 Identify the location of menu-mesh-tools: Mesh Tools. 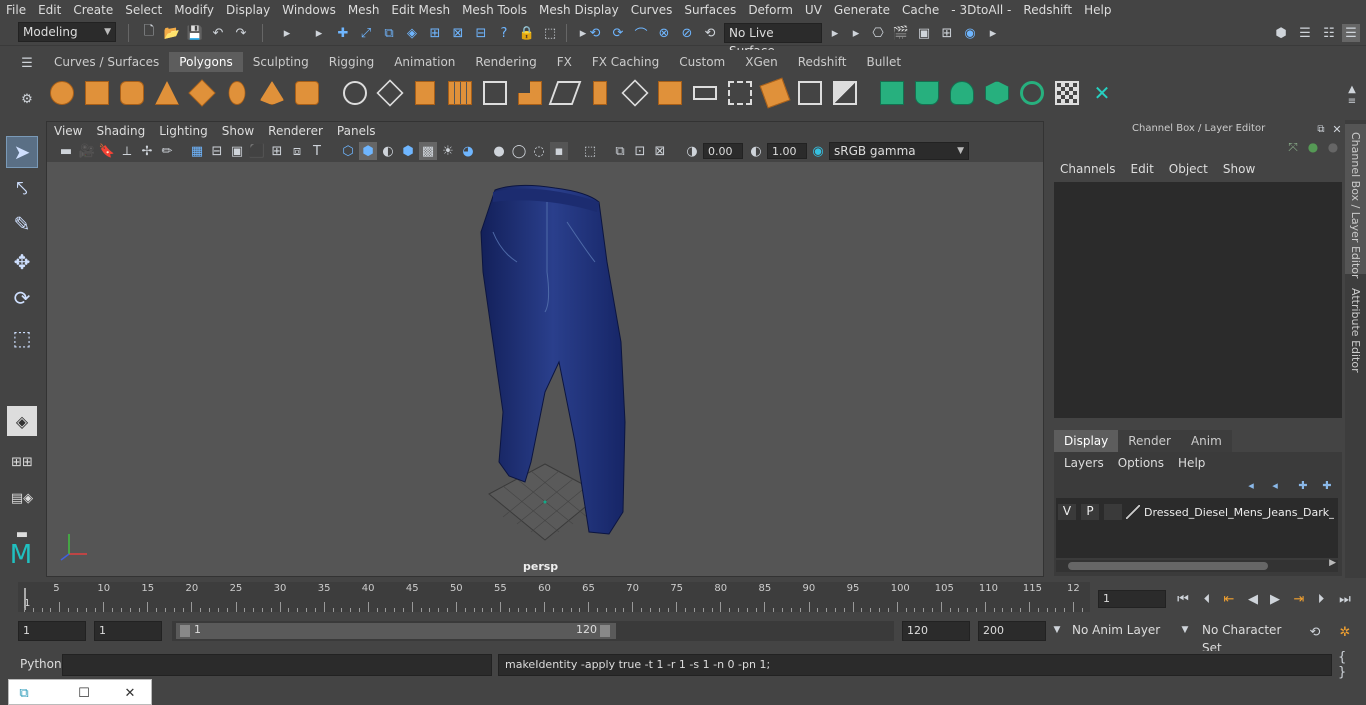
(494, 10).